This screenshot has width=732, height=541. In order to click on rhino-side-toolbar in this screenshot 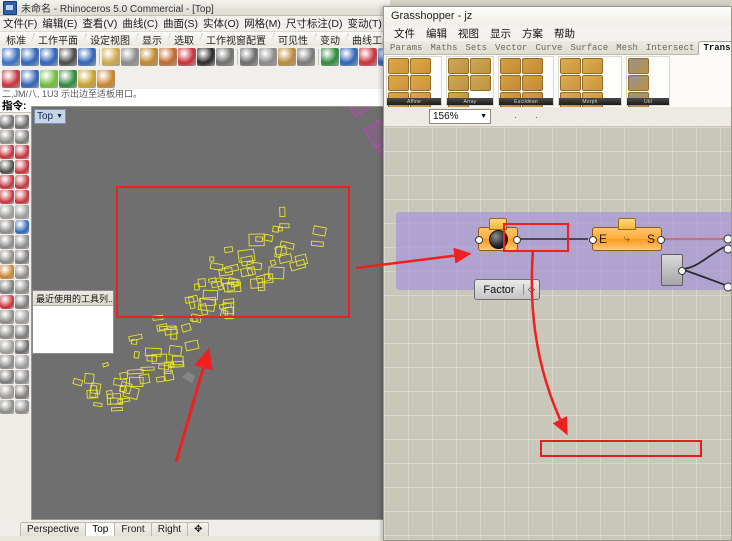, I will do `click(15, 318)`.